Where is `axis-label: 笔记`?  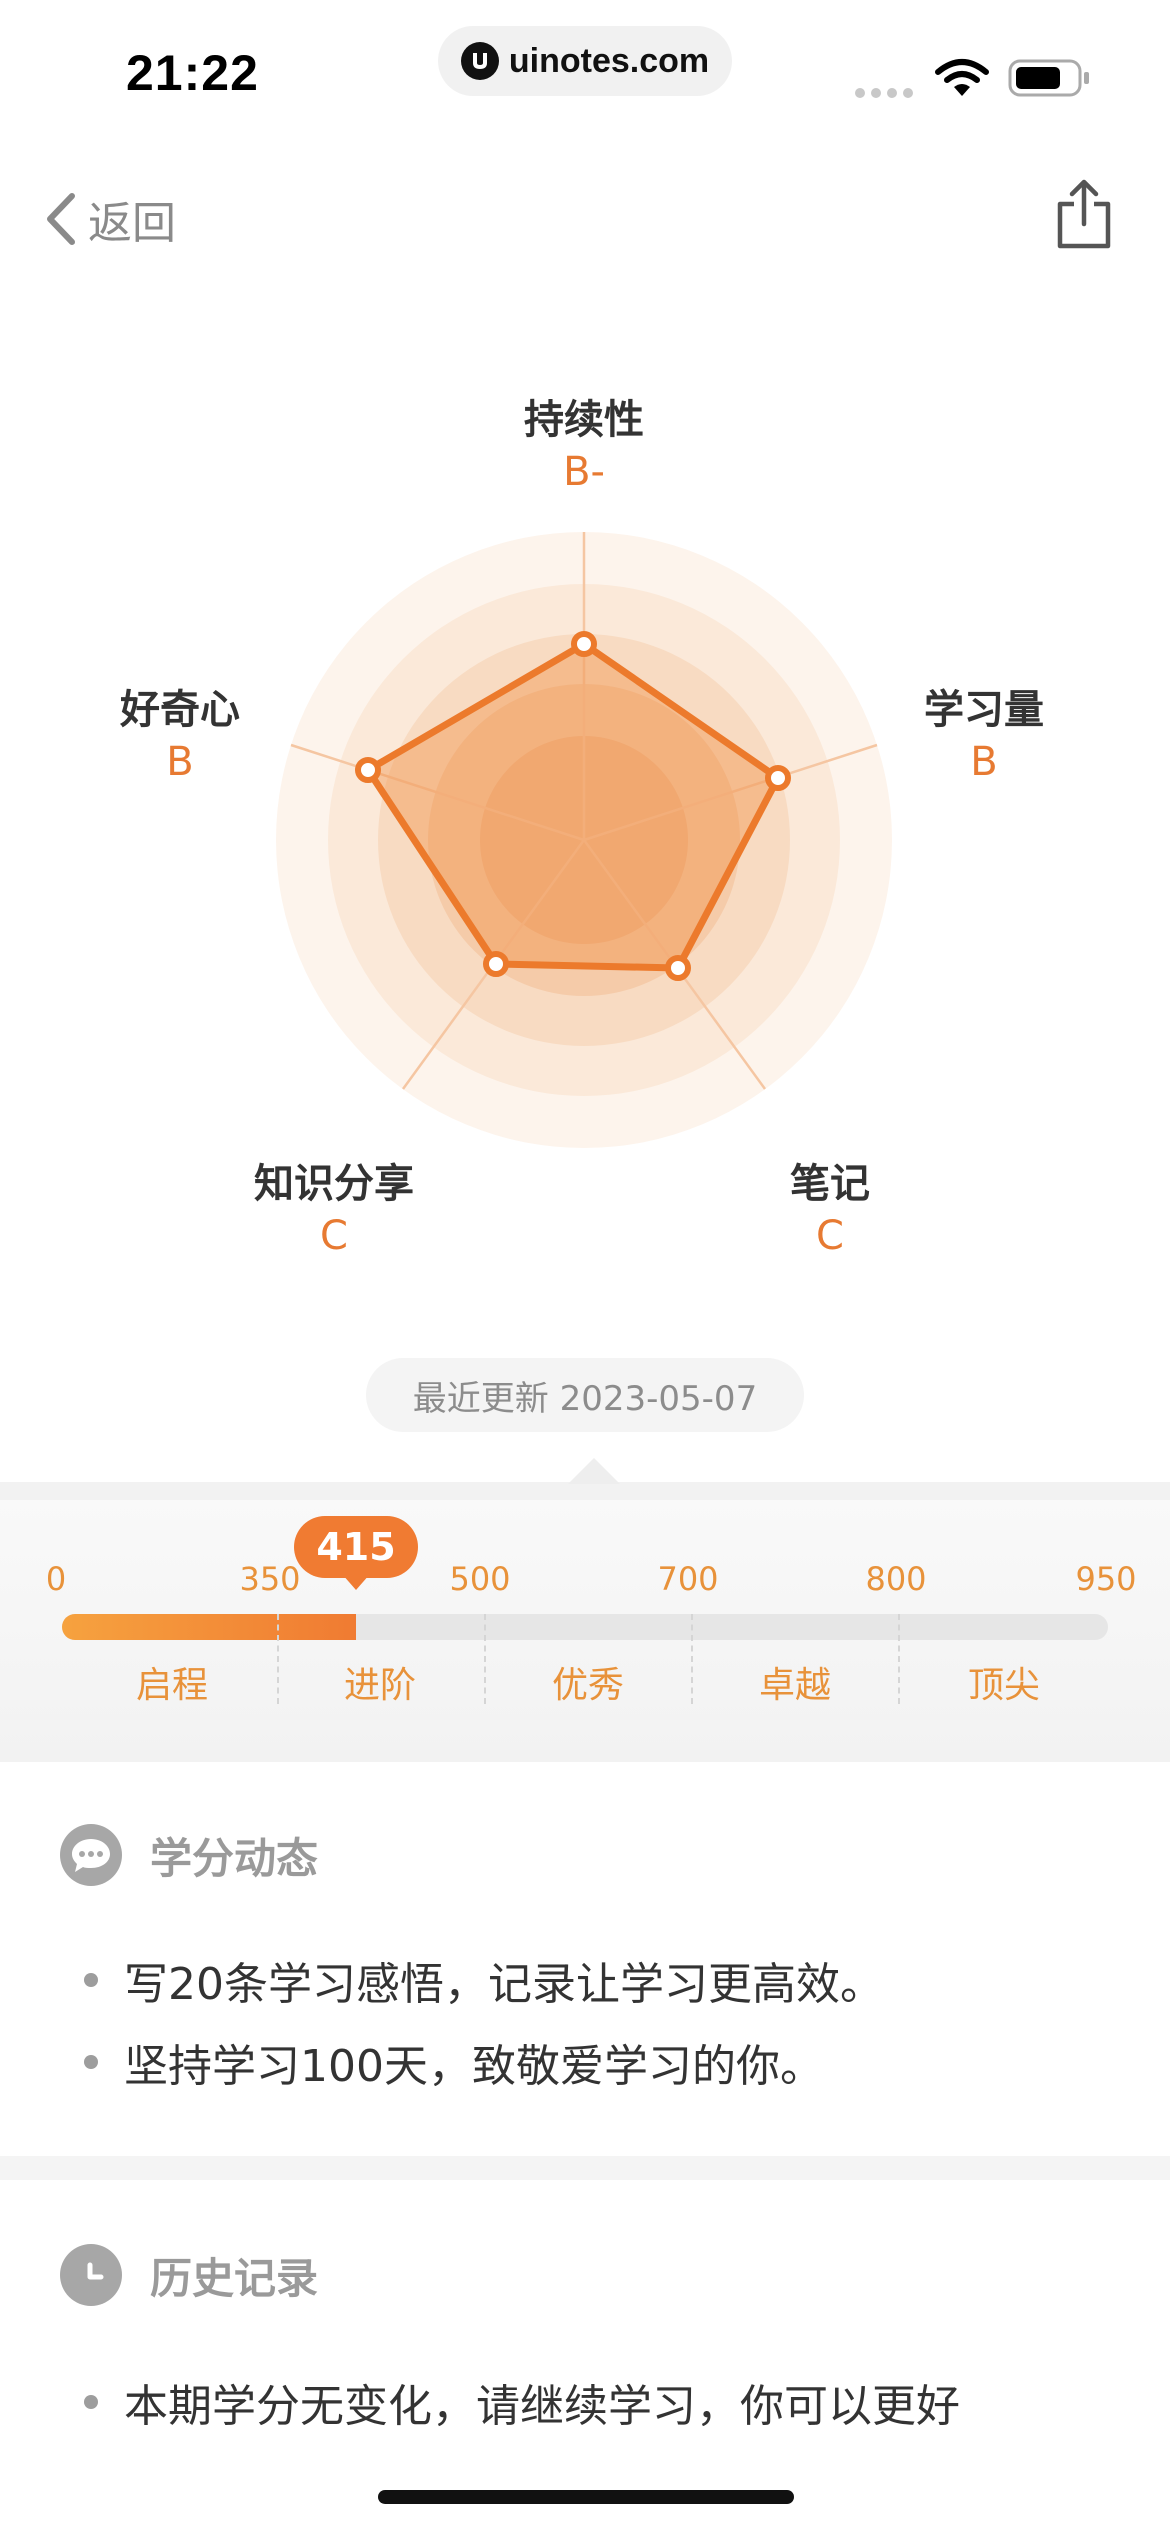 axis-label: 笔记 is located at coordinates (830, 1184).